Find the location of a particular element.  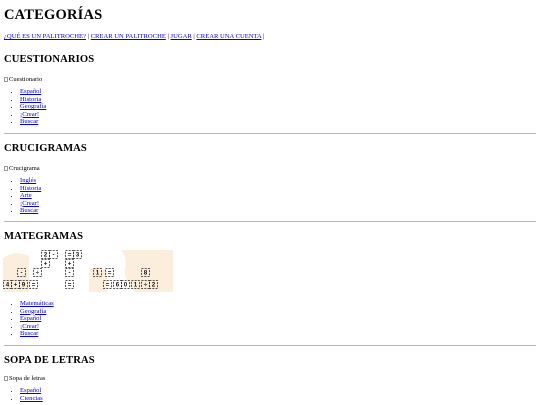

category-link: Matemáticas is located at coordinates (37, 303).